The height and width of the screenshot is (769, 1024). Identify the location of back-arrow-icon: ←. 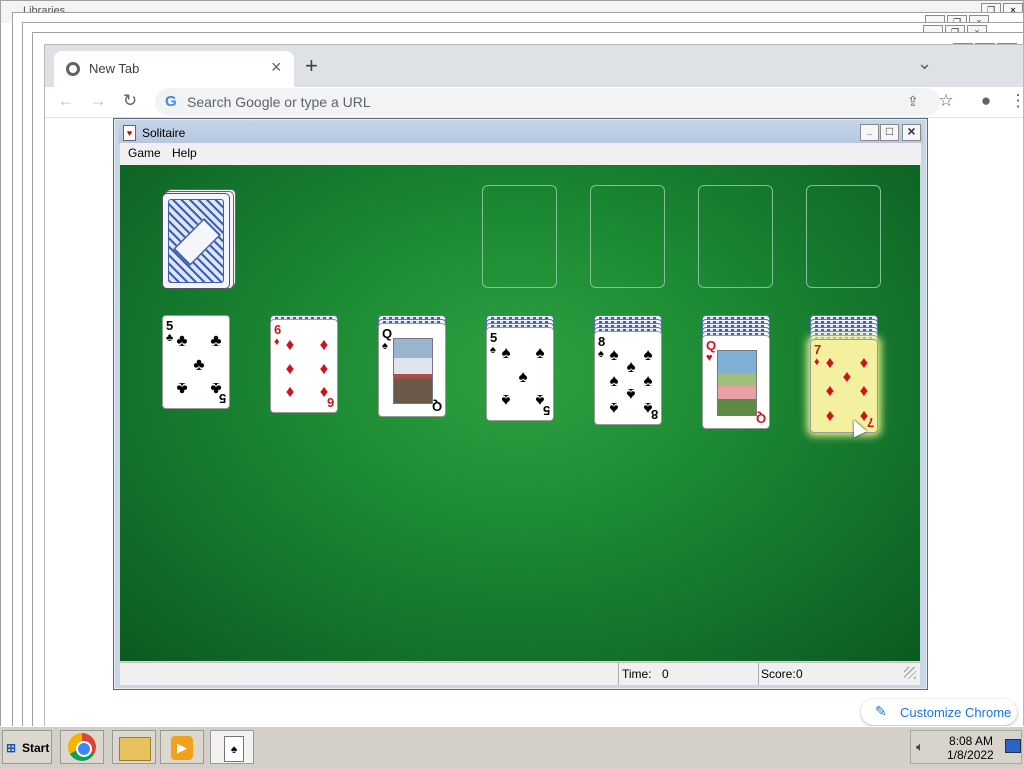
(66, 102).